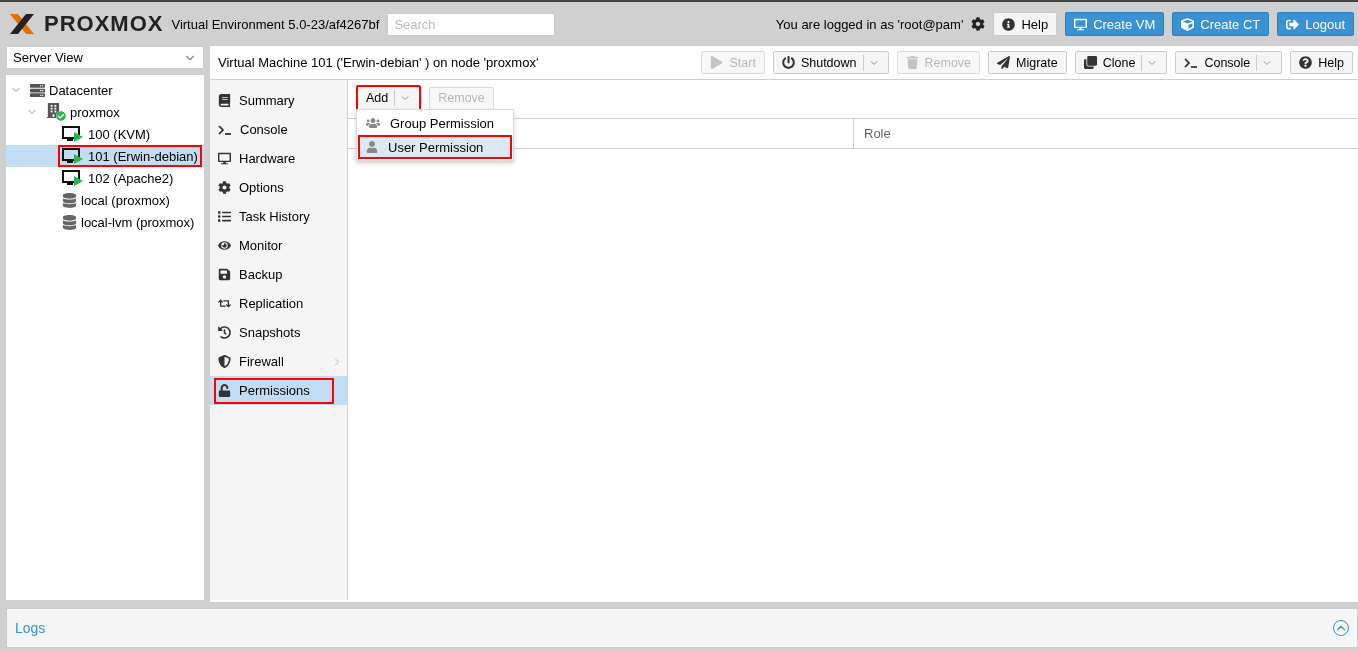  Describe the element at coordinates (1229, 62) in the screenshot. I see `toolbar-button: Console` at that location.